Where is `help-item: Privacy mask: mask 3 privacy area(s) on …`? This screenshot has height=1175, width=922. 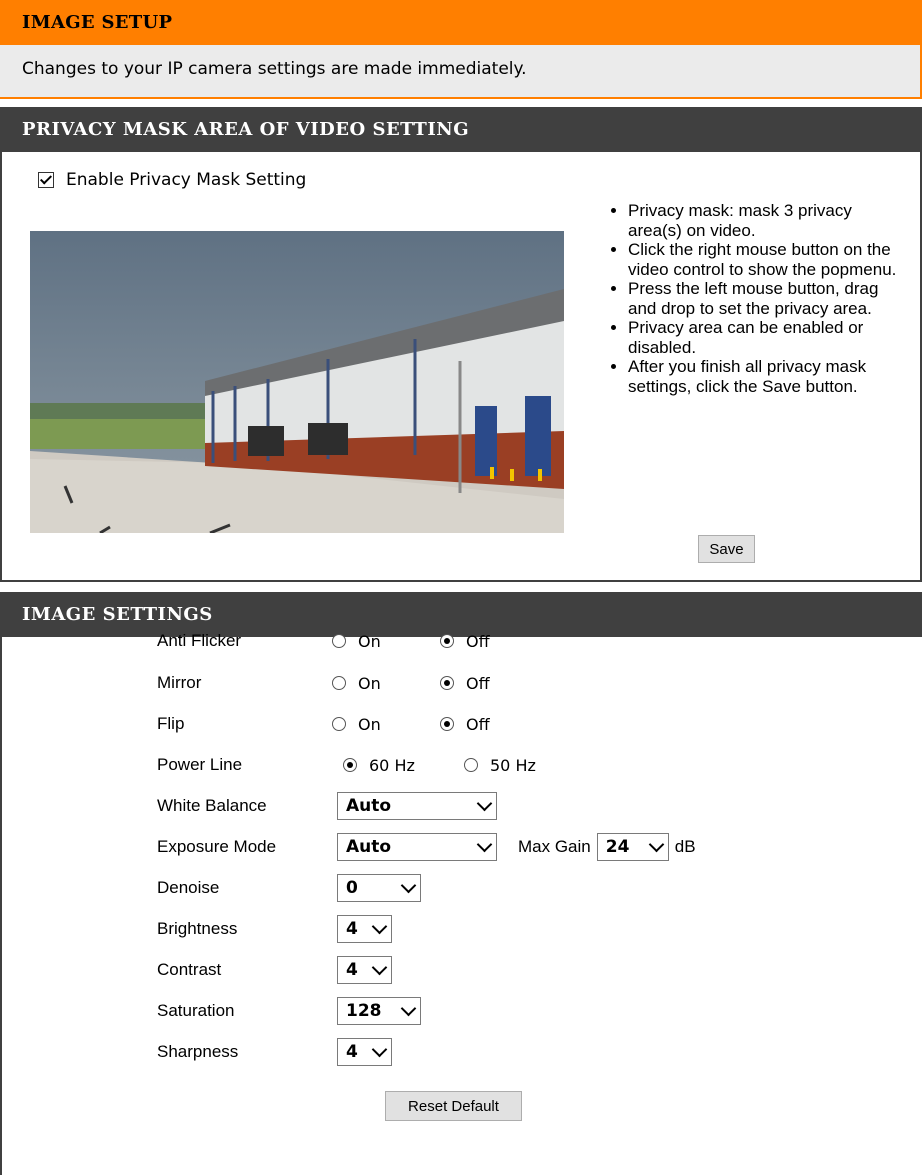
help-item: Privacy mask: mask 3 privacy area(s) on … is located at coordinates (765, 220).